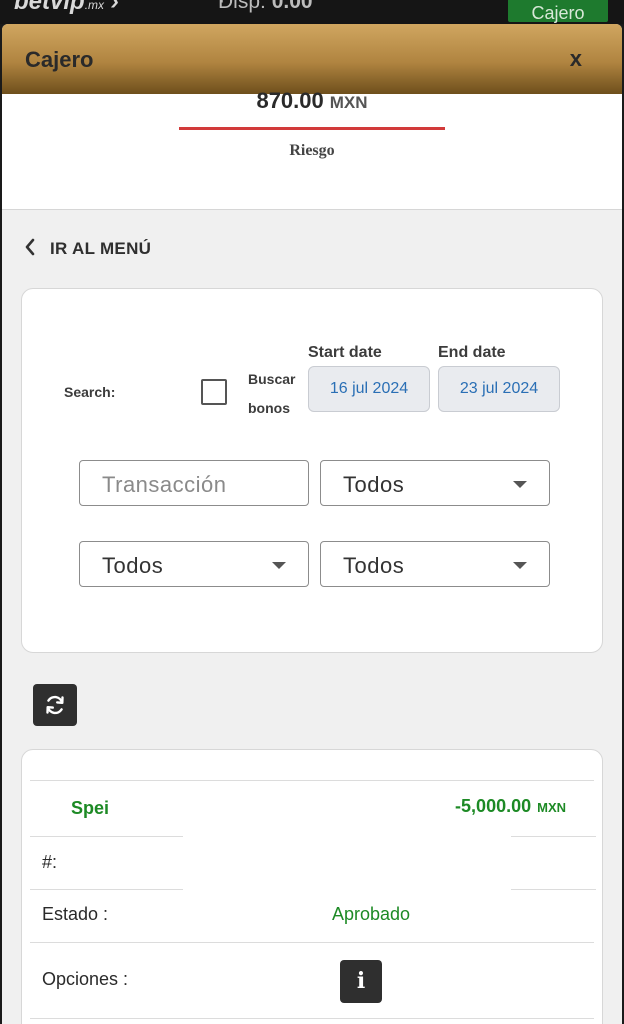 The width and height of the screenshot is (624, 1024). I want to click on method-select: Todos, so click(194, 564).